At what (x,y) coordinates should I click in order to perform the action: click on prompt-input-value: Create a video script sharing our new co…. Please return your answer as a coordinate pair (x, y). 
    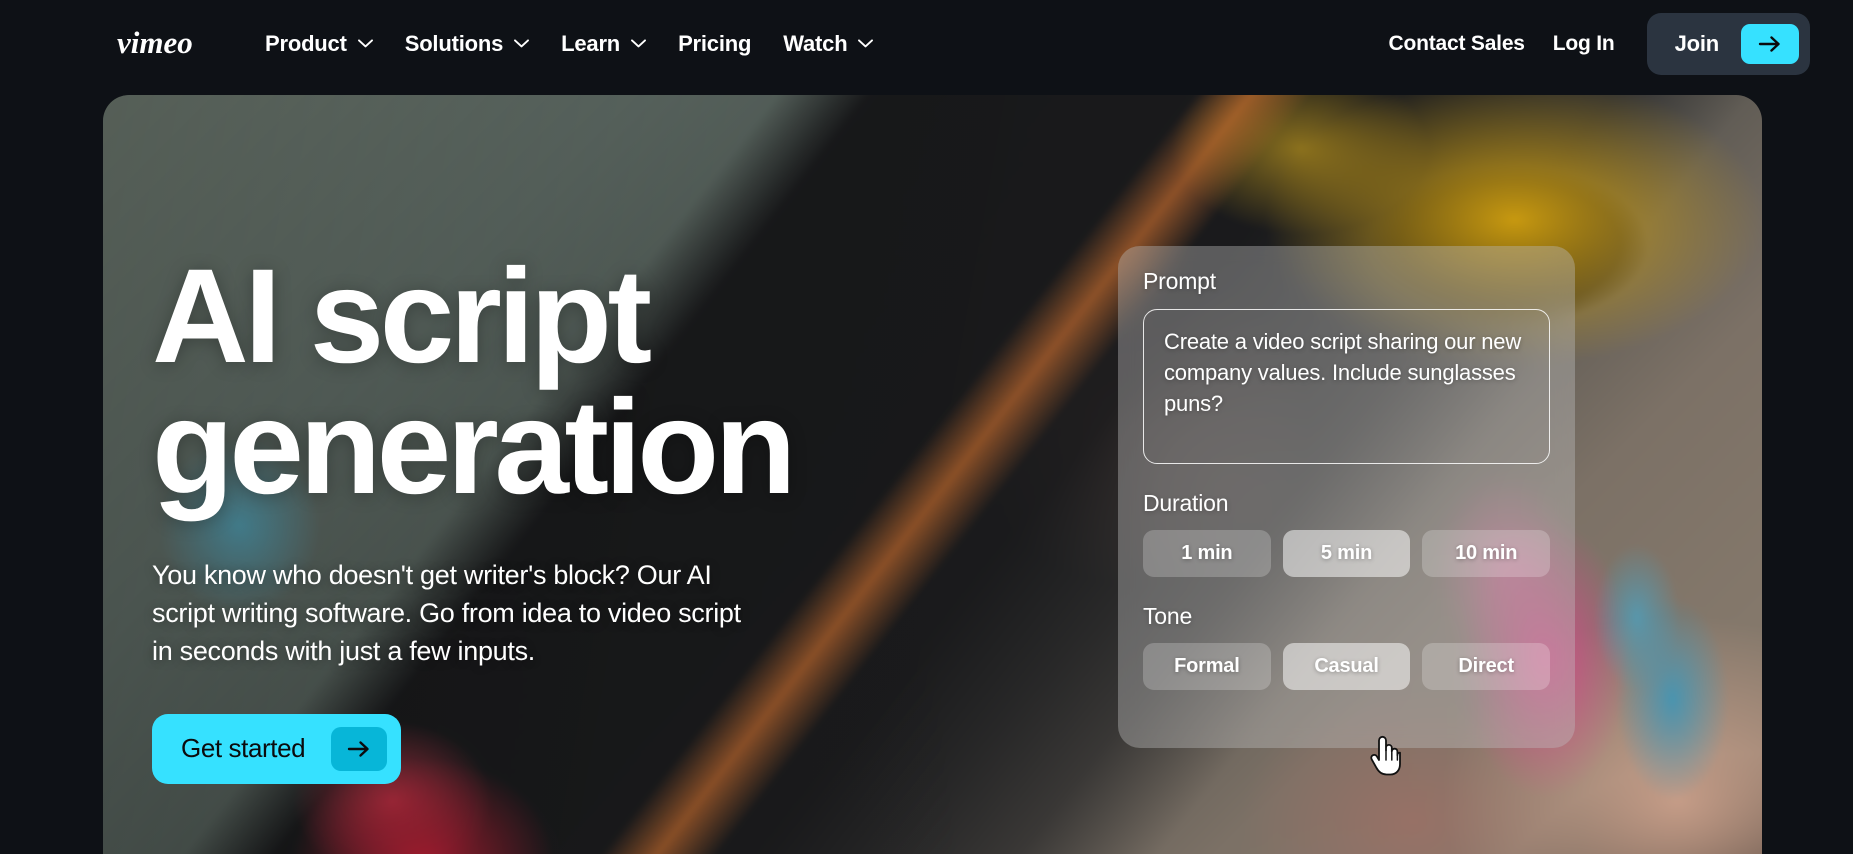
    Looking at the image, I should click on (1343, 373).